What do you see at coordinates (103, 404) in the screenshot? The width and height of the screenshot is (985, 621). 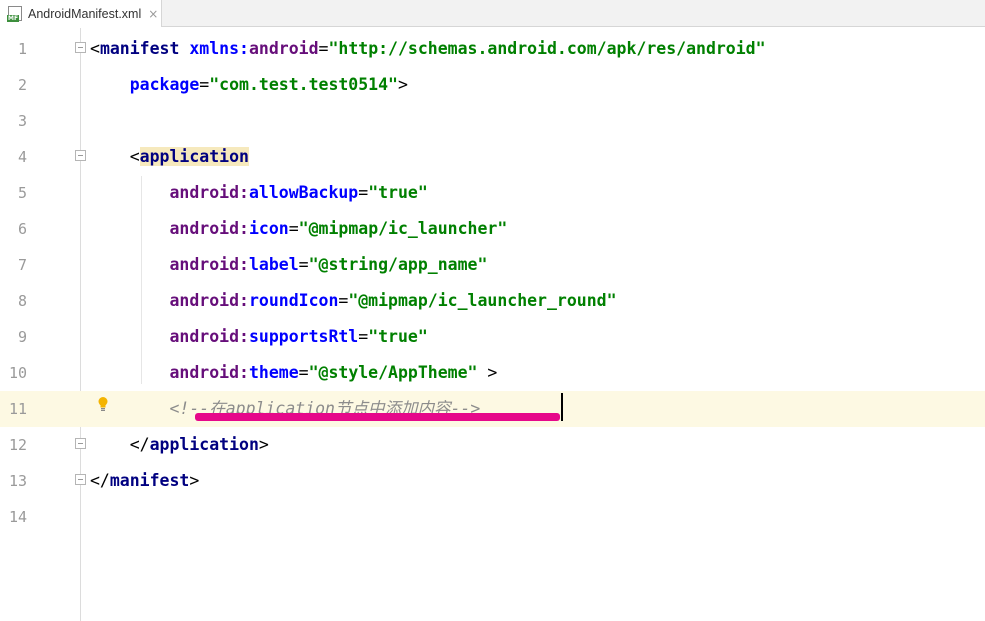 I see `intention-bulb-icon` at bounding box center [103, 404].